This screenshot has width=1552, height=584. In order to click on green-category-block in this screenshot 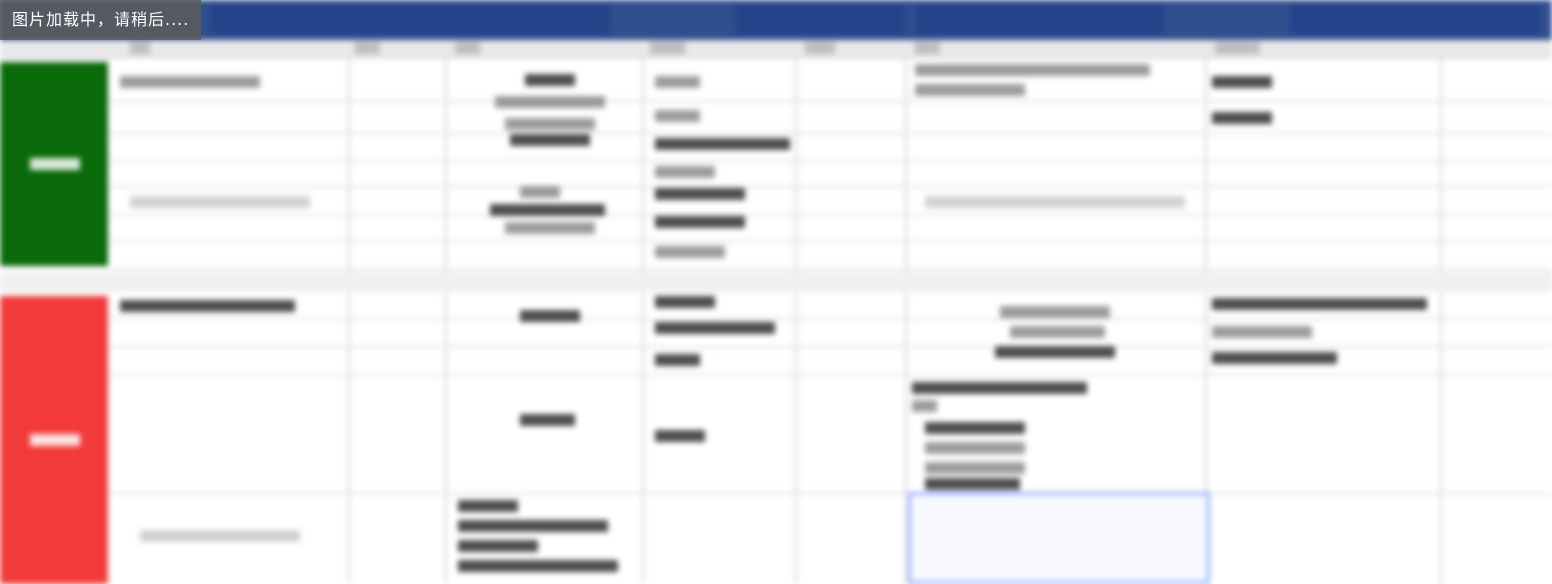, I will do `click(54, 164)`.